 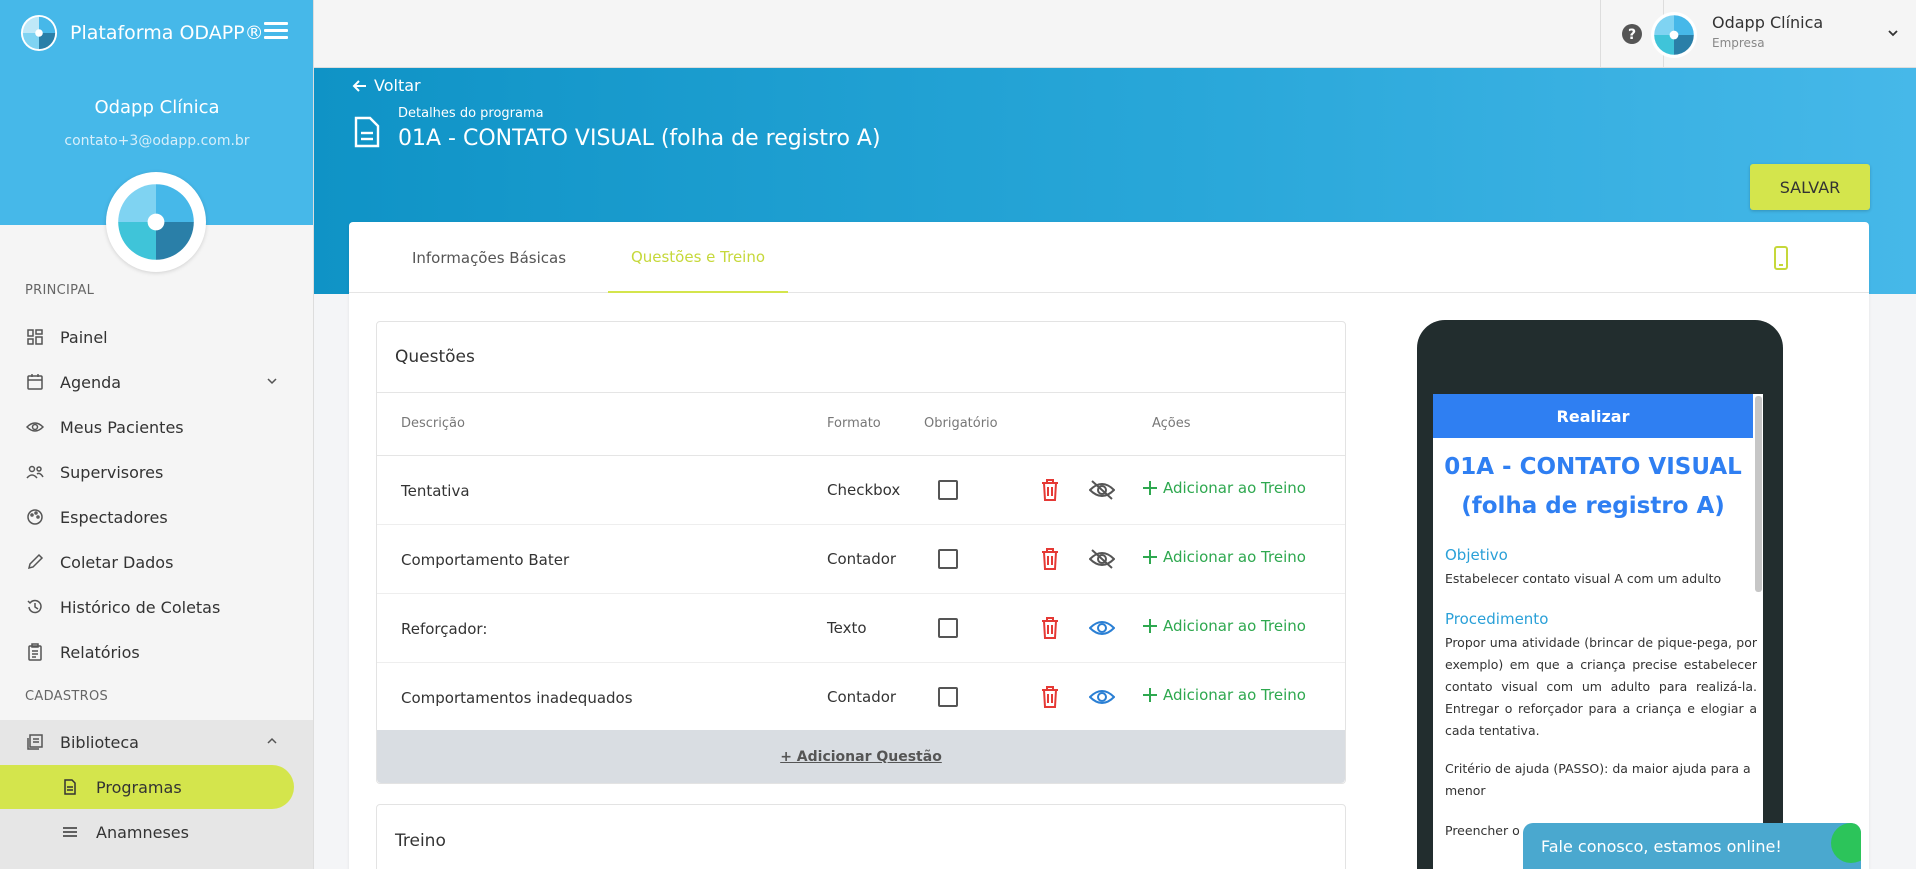 I want to click on list-icon, so click(x=70, y=832).